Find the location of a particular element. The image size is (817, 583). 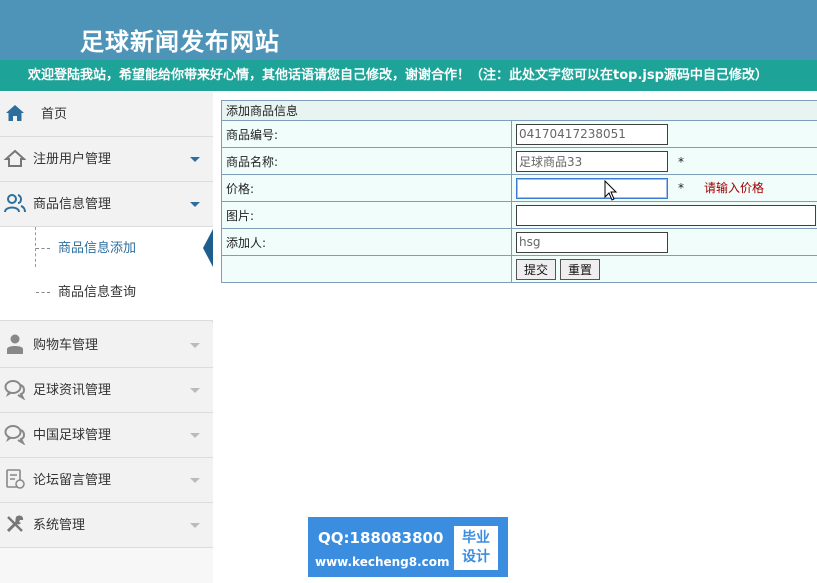

watermark-banner: QQ:188083800 www.kecheng8.com 毕业 设计 is located at coordinates (408, 547).